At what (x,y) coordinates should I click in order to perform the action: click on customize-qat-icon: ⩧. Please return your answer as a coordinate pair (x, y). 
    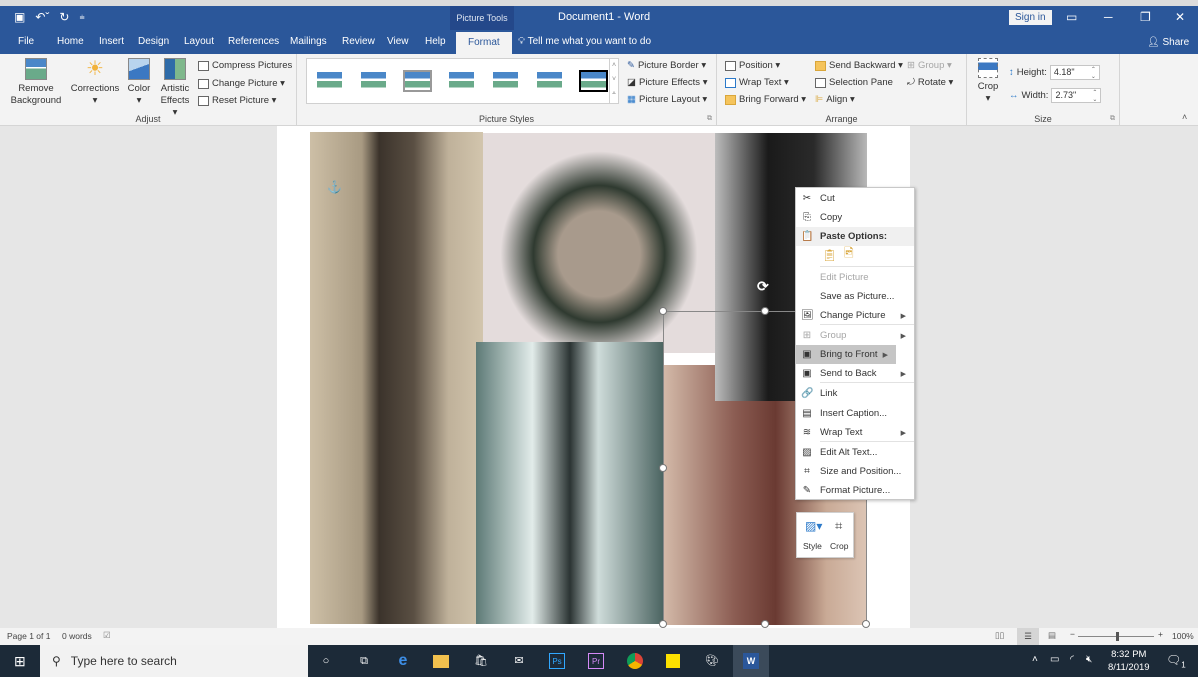
    Looking at the image, I should click on (81, 17).